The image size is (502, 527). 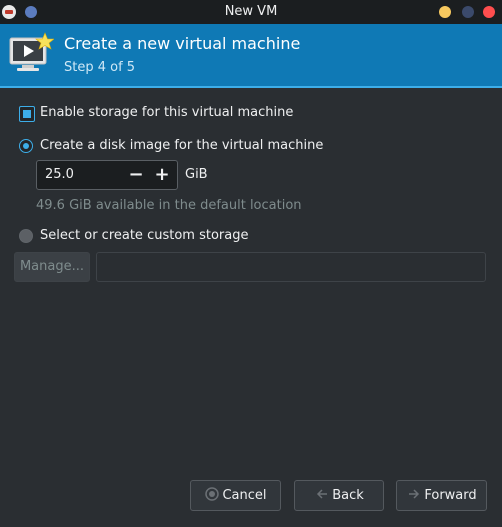 I want to click on cancel-label: Cancel, so click(x=244, y=495).